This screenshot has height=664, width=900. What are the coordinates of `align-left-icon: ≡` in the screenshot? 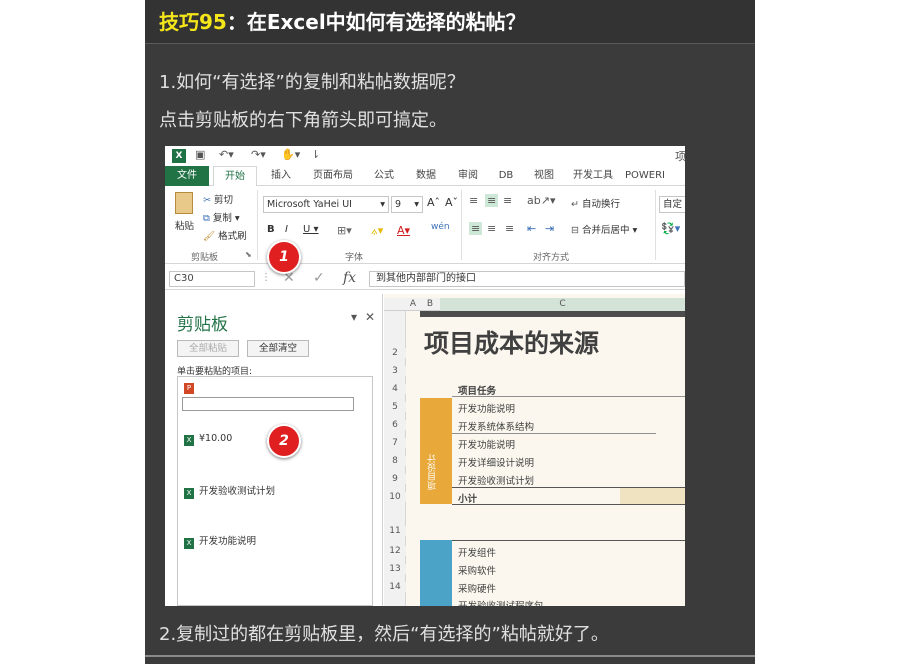 It's located at (476, 228).